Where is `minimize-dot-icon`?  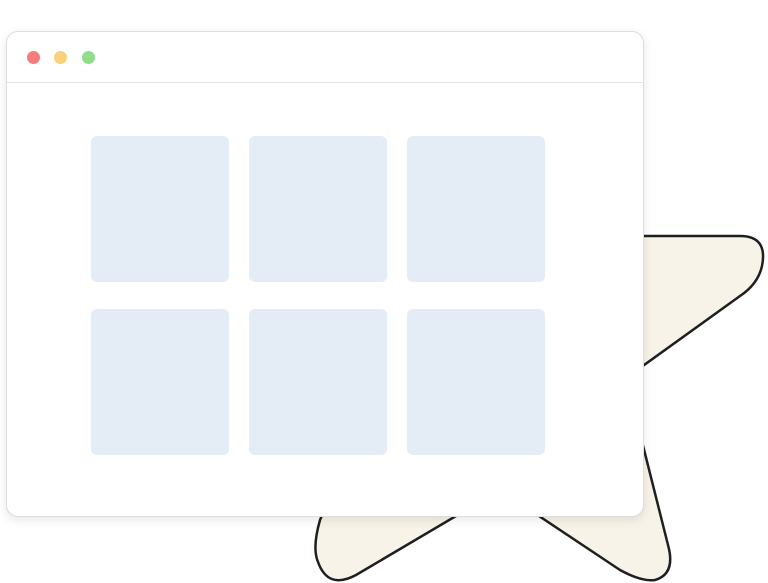 minimize-dot-icon is located at coordinates (60, 57).